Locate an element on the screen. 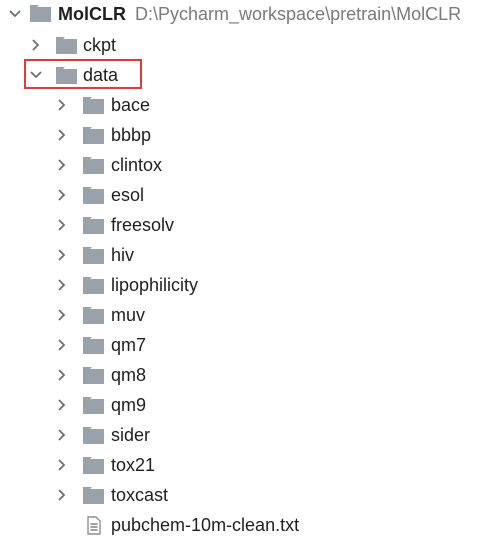  tree-row-ckpt: ckpt is located at coordinates (251, 45).